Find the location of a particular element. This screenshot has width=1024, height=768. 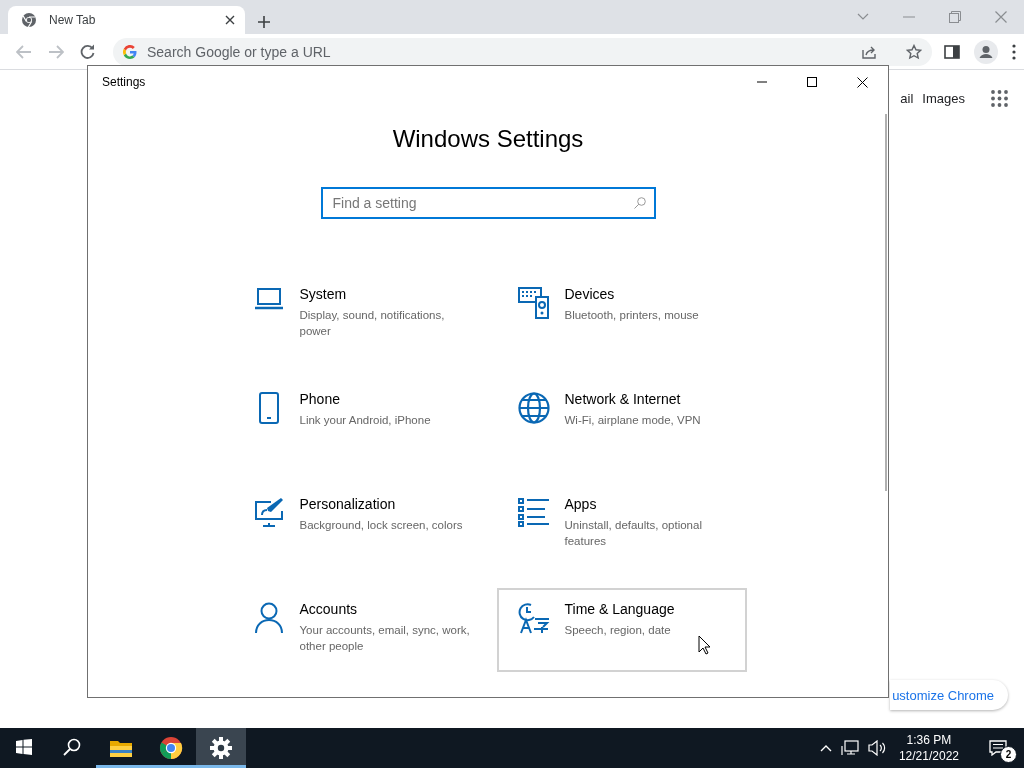

settings-category-tile: System Display, sound, notifications, power is located at coordinates (356, 315).